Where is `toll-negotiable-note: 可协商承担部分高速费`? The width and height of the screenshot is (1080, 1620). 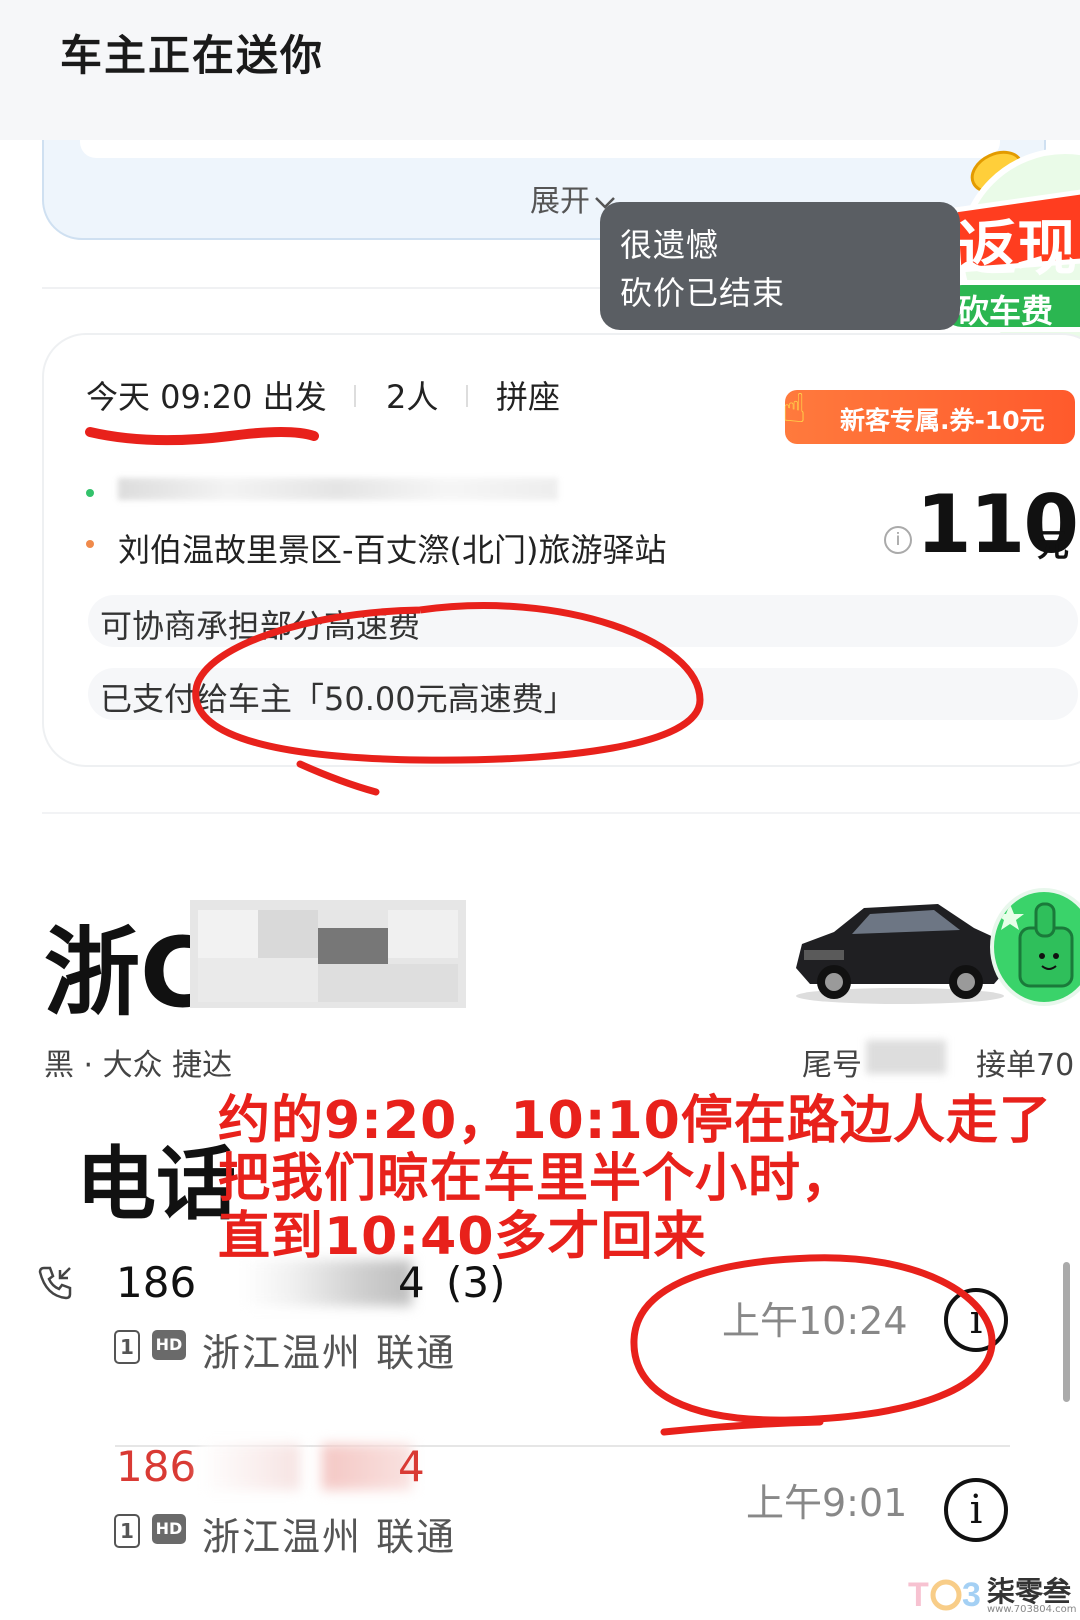
toll-negotiable-note: 可协商承担部分高速费 is located at coordinates (260, 626).